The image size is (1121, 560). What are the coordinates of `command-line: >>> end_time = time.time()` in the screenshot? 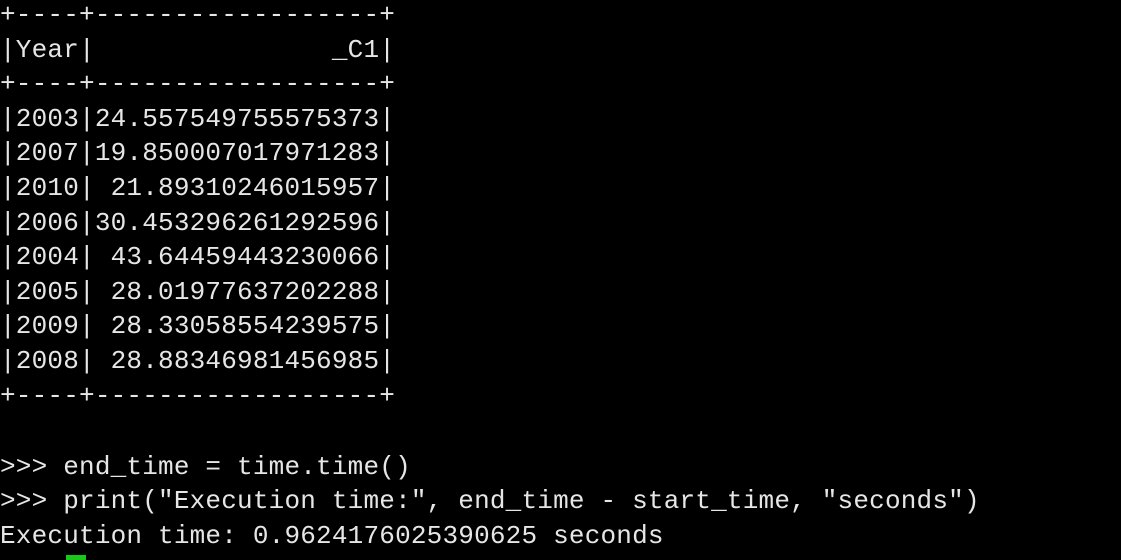 It's located at (205, 466).